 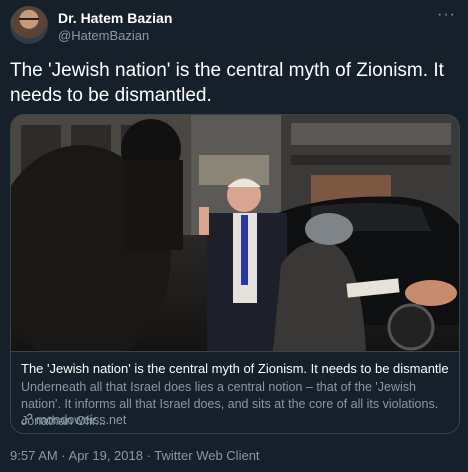 What do you see at coordinates (103, 35) in the screenshot?
I see `author-handle: @HatemBazian` at bounding box center [103, 35].